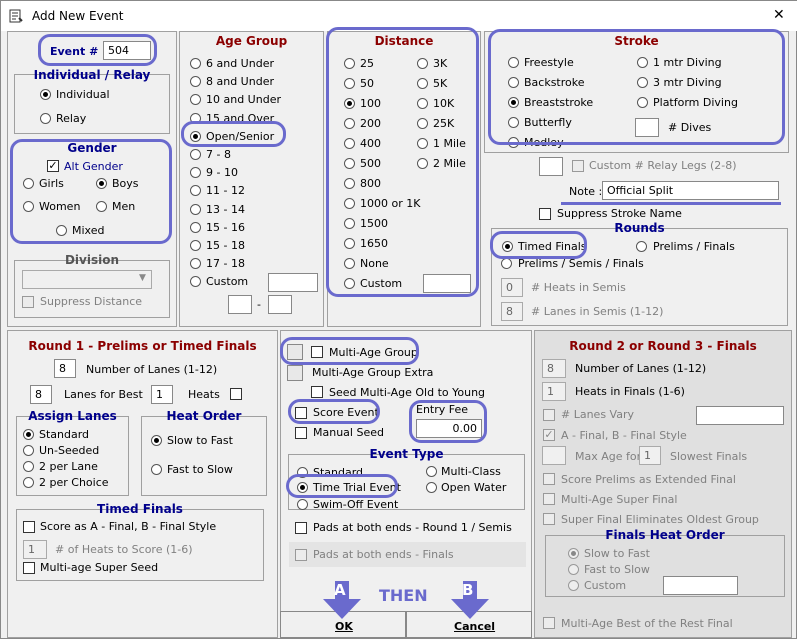  Describe the element at coordinates (140, 509) in the screenshot. I see `timed-finals-title: Timed Finals` at that location.